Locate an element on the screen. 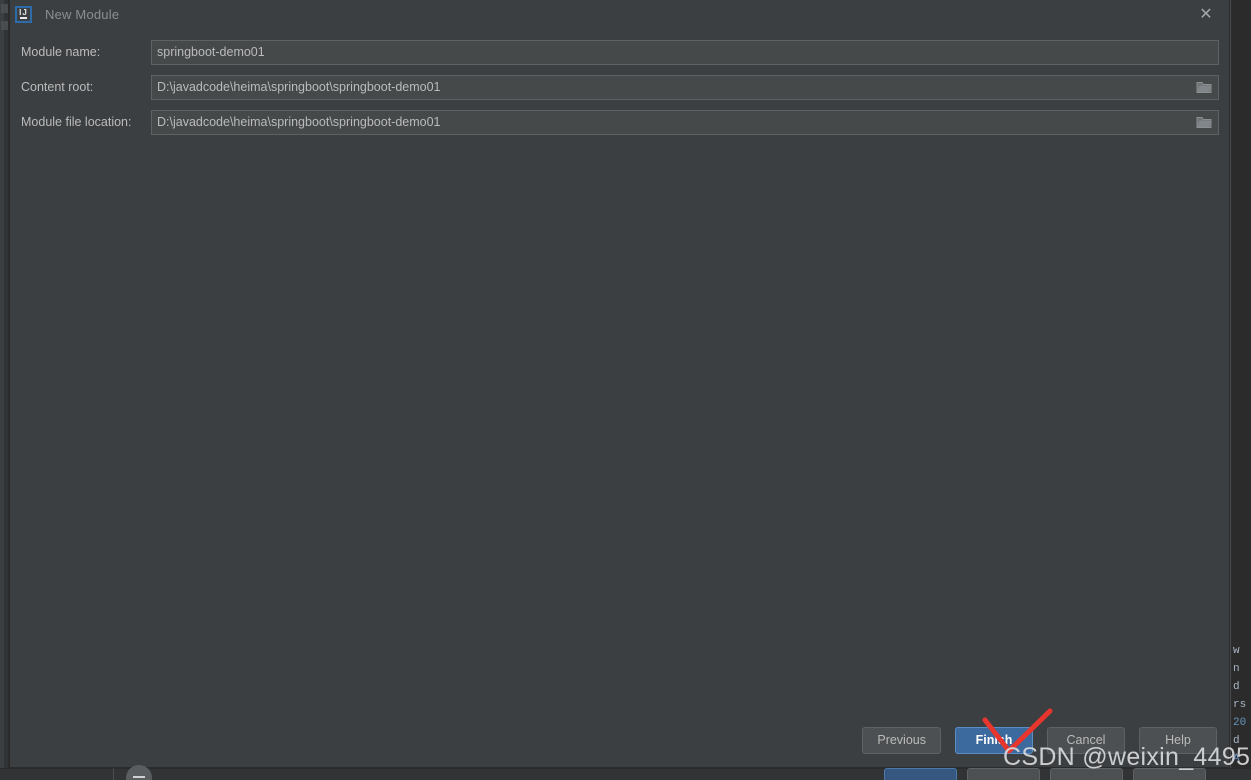 This screenshot has height=780, width=1251. background-code-line: 20 is located at coordinates (1240, 723).